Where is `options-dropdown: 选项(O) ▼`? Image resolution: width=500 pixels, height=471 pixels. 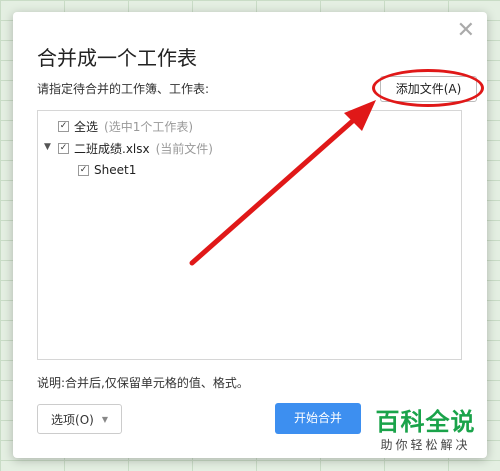 options-dropdown: 选项(O) ▼ is located at coordinates (79, 419).